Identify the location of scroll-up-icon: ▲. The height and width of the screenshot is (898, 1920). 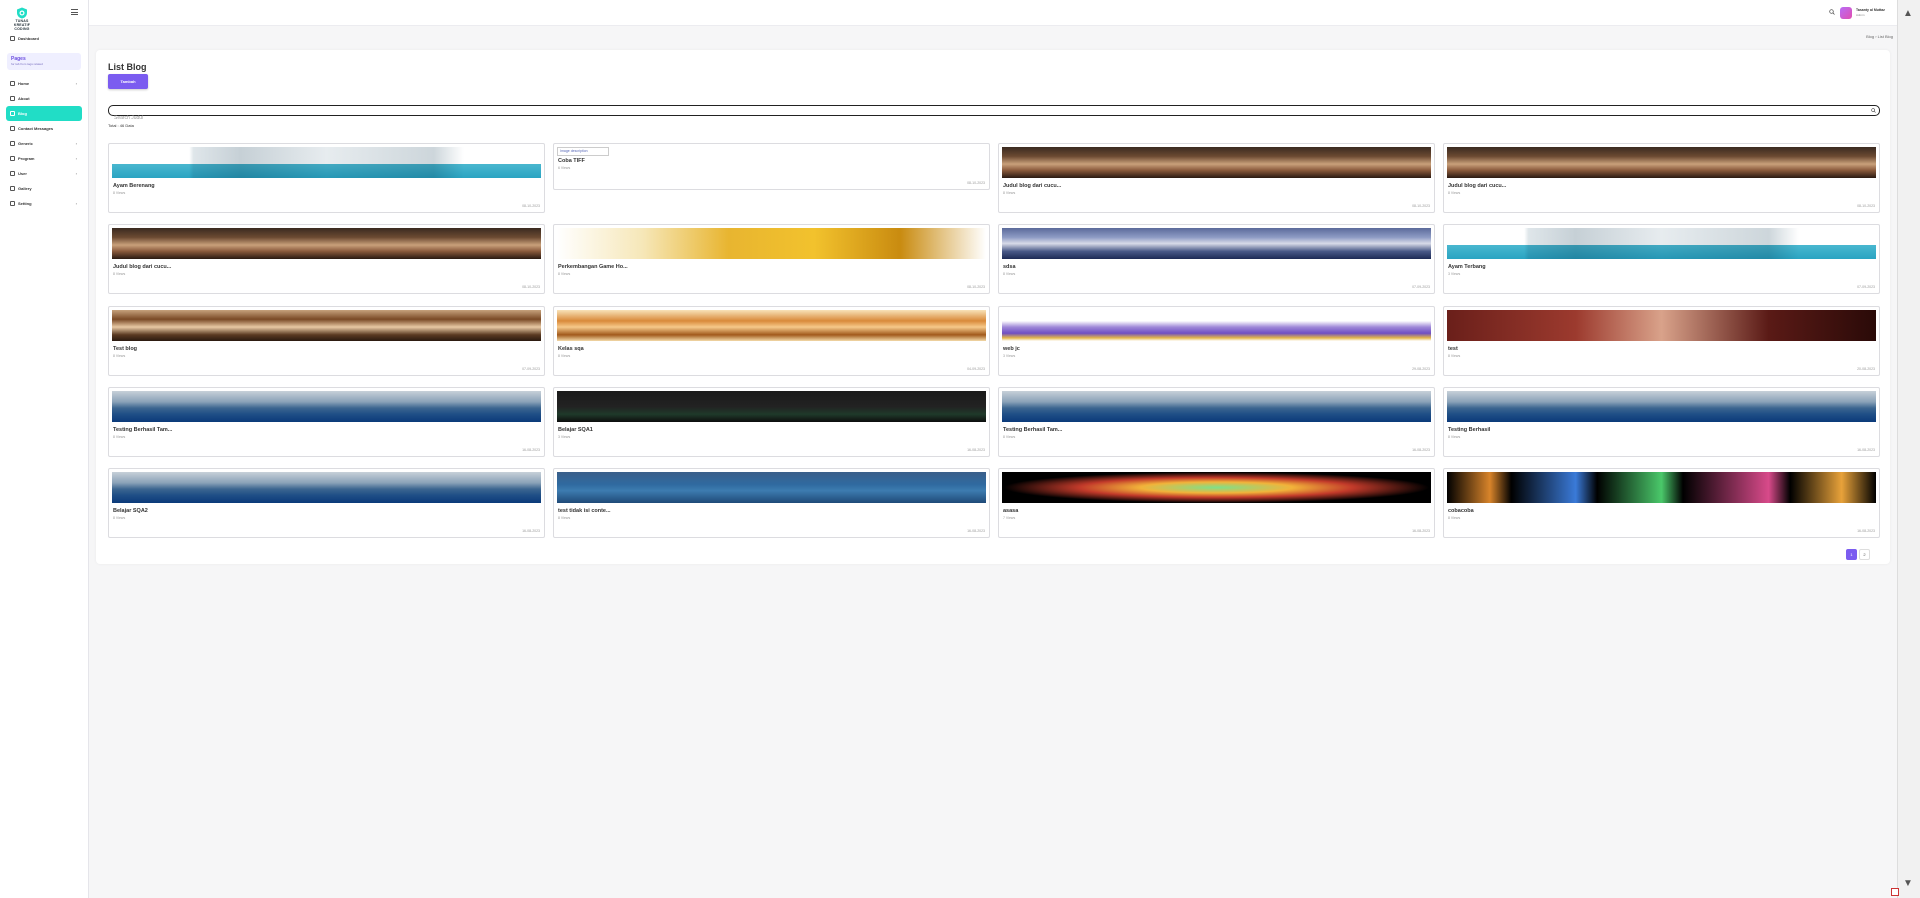
(1908, 13).